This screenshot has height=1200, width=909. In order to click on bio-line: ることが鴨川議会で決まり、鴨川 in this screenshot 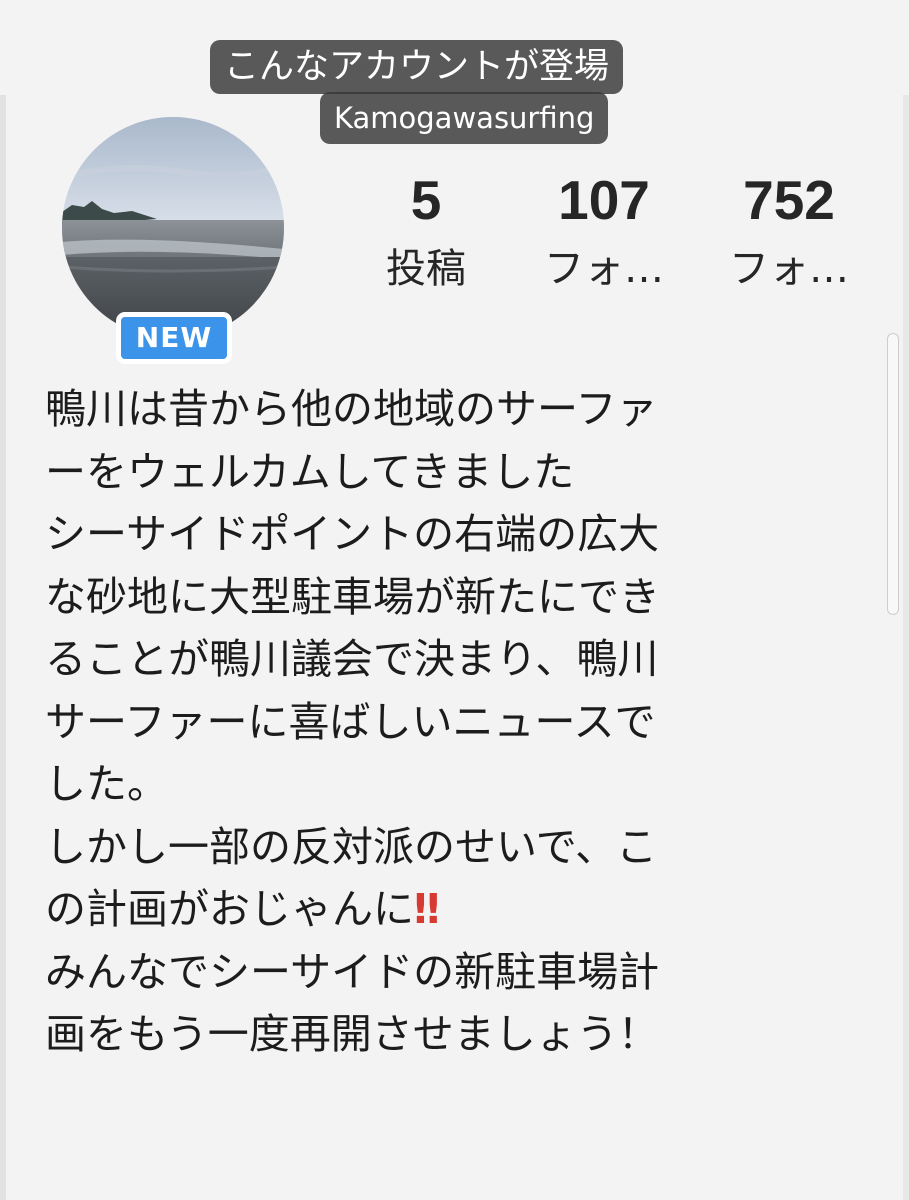, I will do `click(352, 659)`.